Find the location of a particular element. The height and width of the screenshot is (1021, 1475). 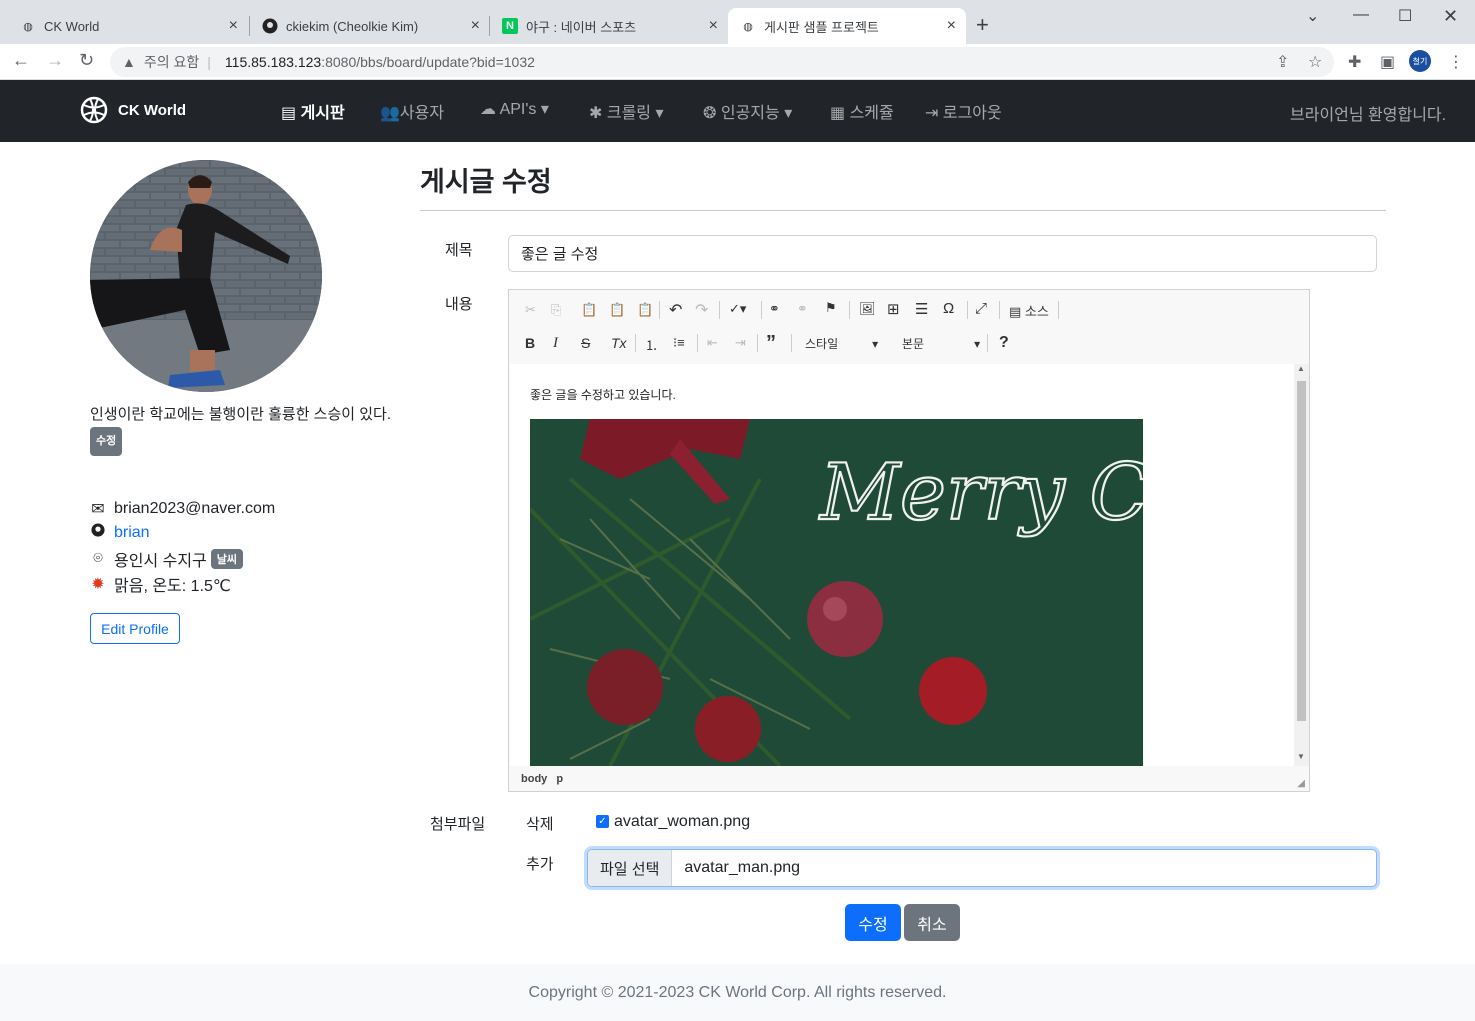

forward-arrow-icon: → is located at coordinates (55, 60).